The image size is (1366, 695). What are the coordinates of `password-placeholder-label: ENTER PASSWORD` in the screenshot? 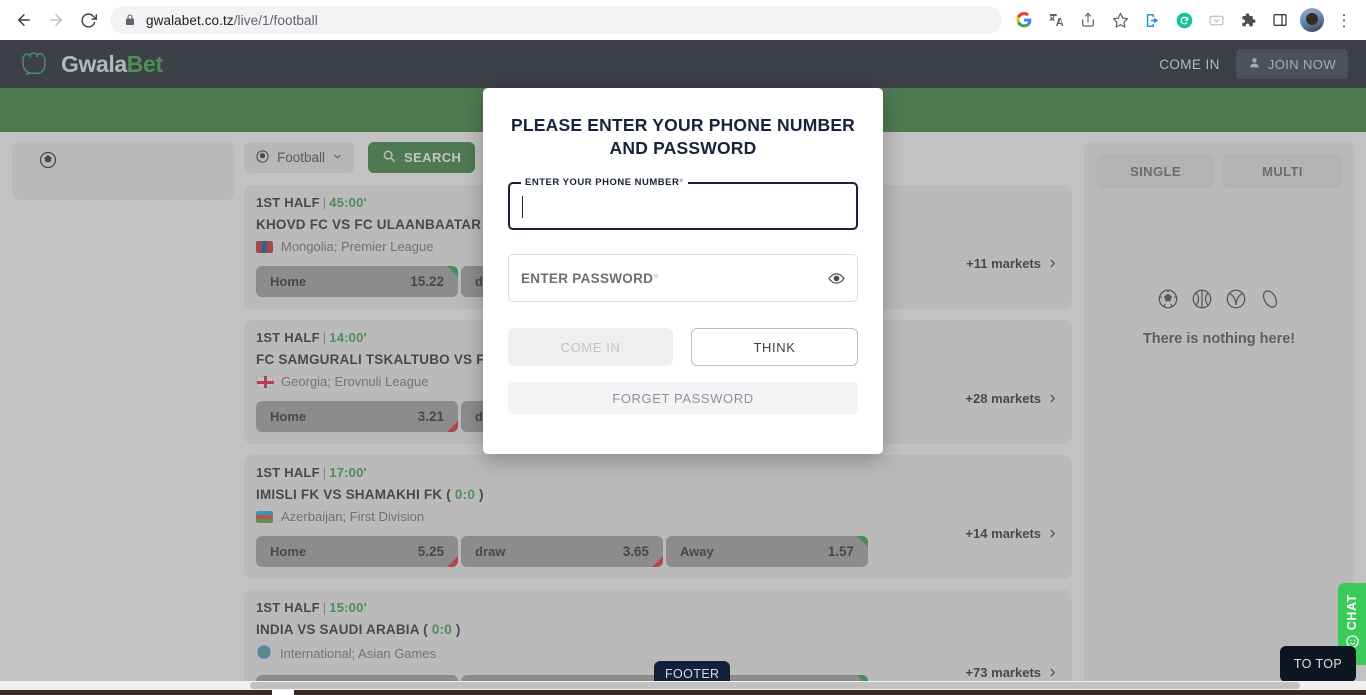 It's located at (587, 278).